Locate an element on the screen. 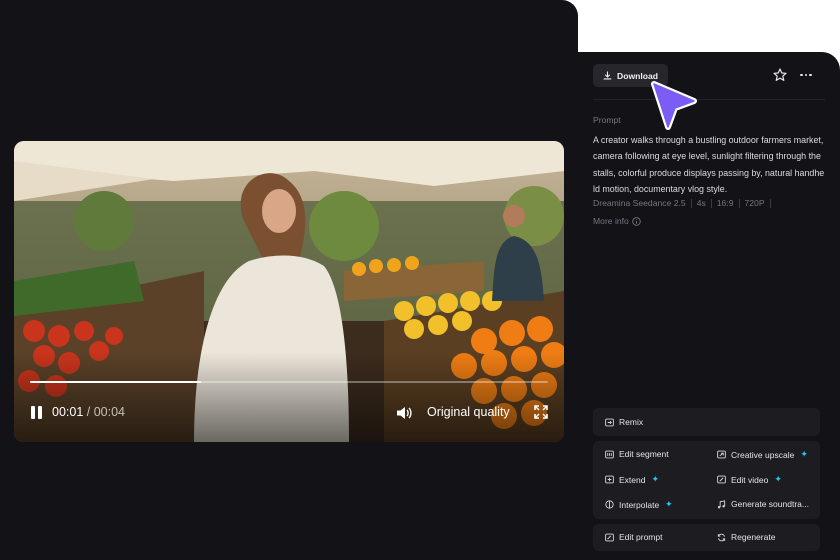  edit-video-label: Edit video is located at coordinates (750, 479).